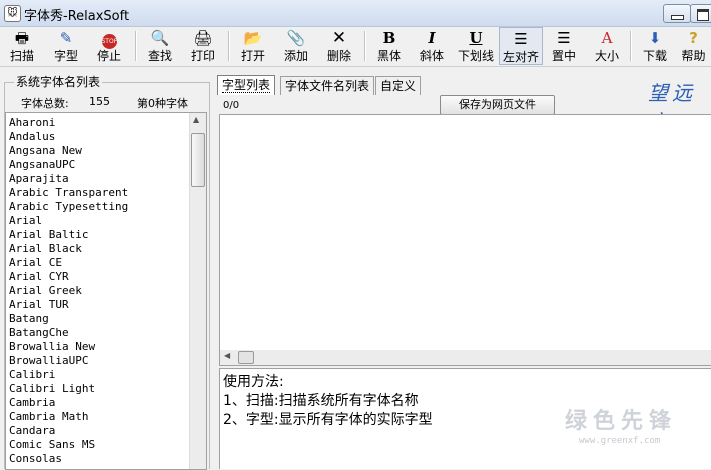  What do you see at coordinates (321, 401) in the screenshot?
I see `usage-step-scan: 1、扫描:扫描系统所有字体名称` at bounding box center [321, 401].